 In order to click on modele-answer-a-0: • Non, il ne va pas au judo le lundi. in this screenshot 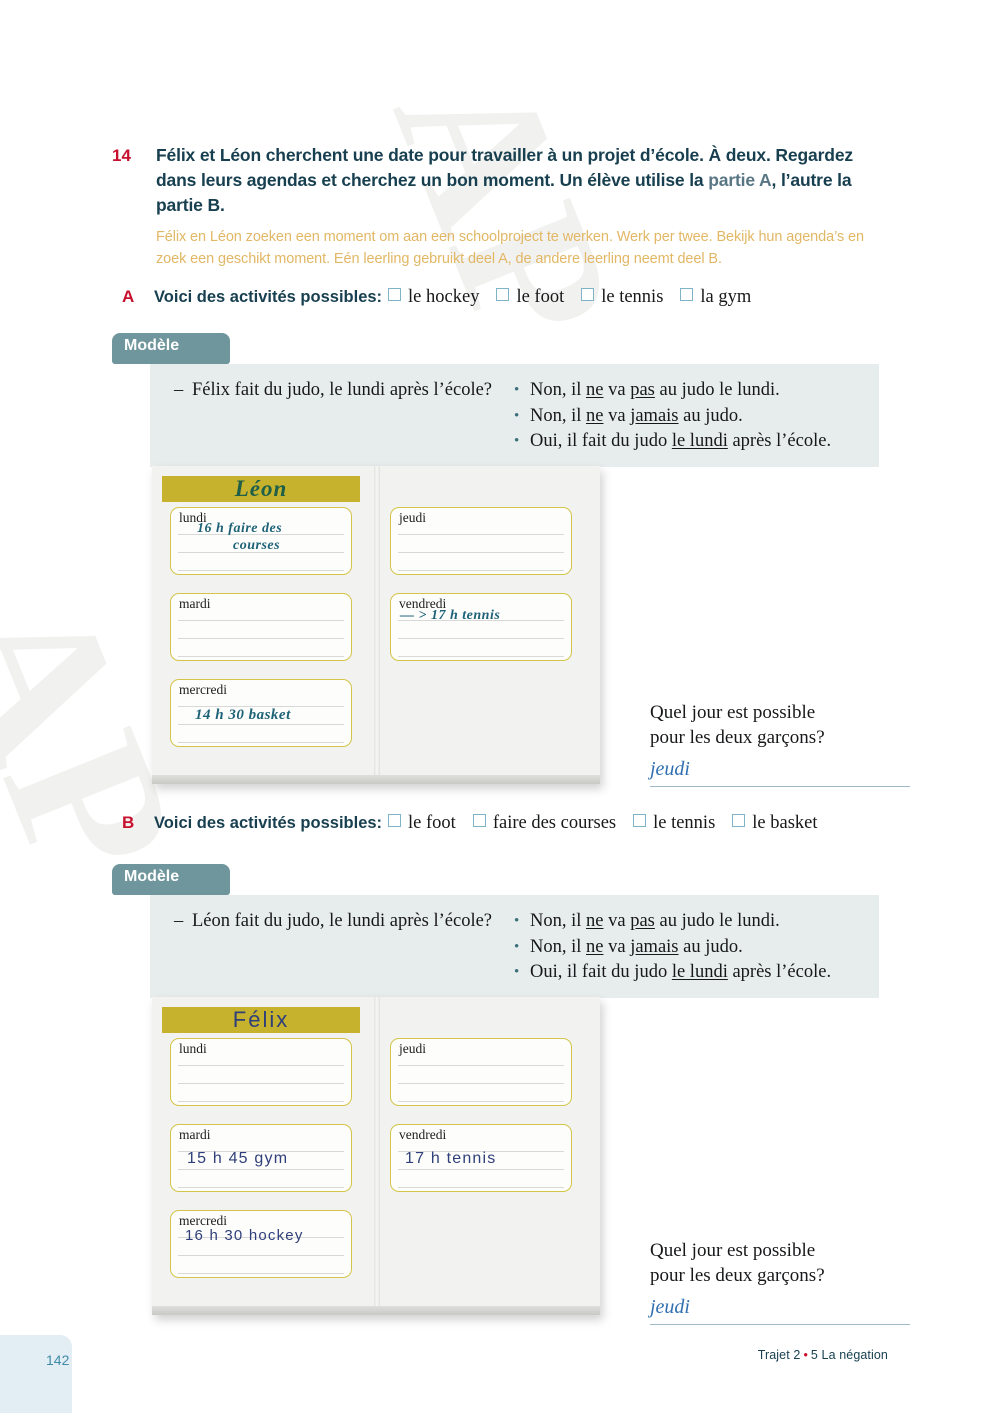, I will do `click(691, 391)`.